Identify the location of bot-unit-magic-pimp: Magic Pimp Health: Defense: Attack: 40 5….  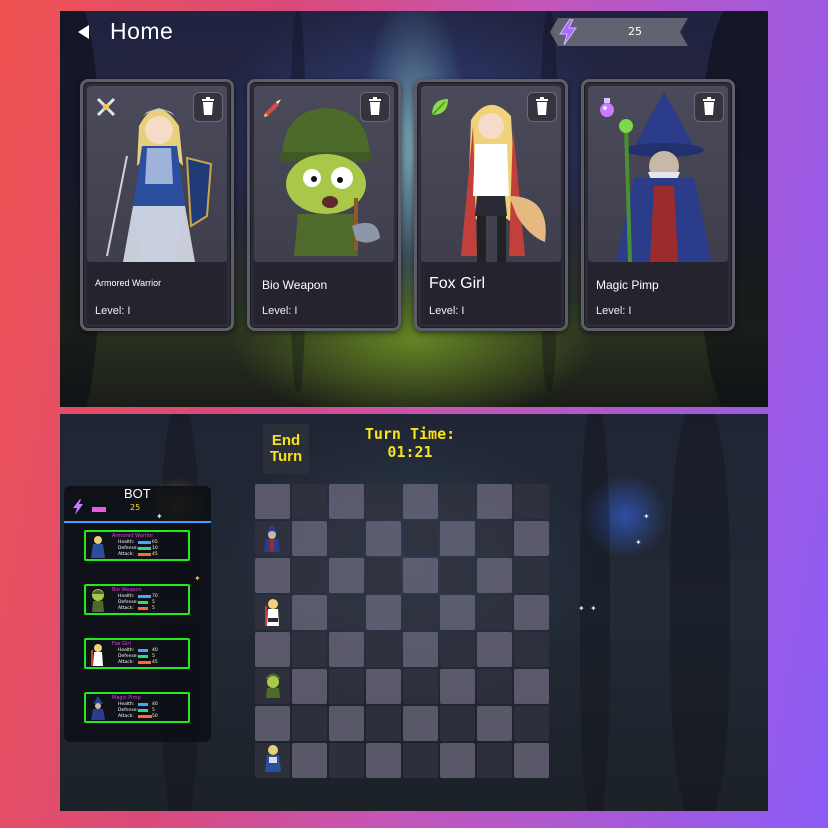
(137, 707).